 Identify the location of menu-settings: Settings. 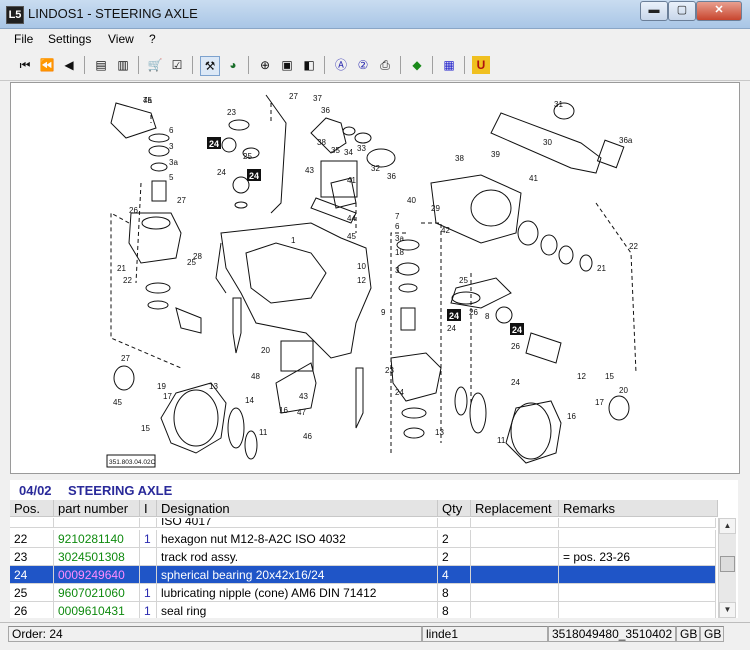
(69, 39).